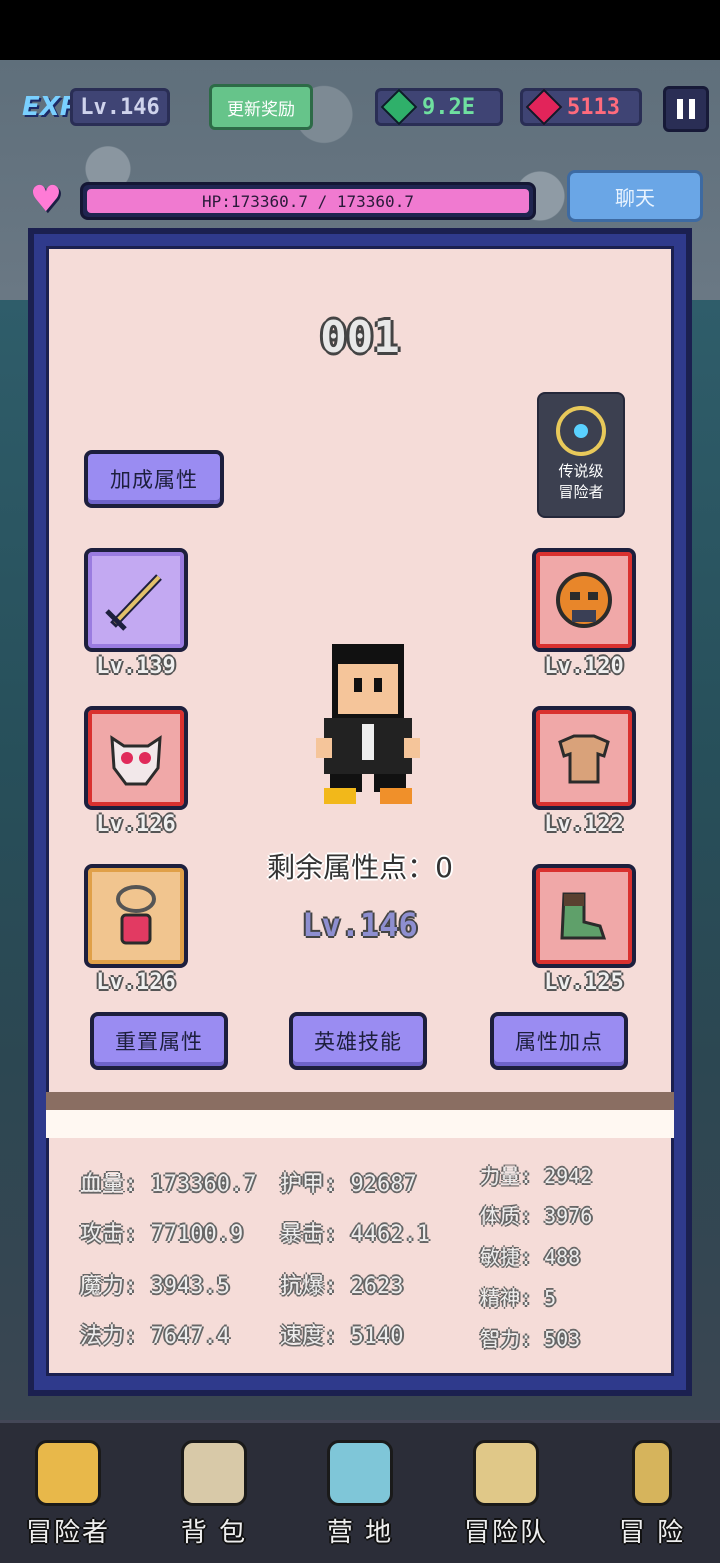 Image resolution: width=720 pixels, height=1563 pixels. Describe the element at coordinates (581, 492) in the screenshot. I see `legend-label-2: 冒险者` at that location.